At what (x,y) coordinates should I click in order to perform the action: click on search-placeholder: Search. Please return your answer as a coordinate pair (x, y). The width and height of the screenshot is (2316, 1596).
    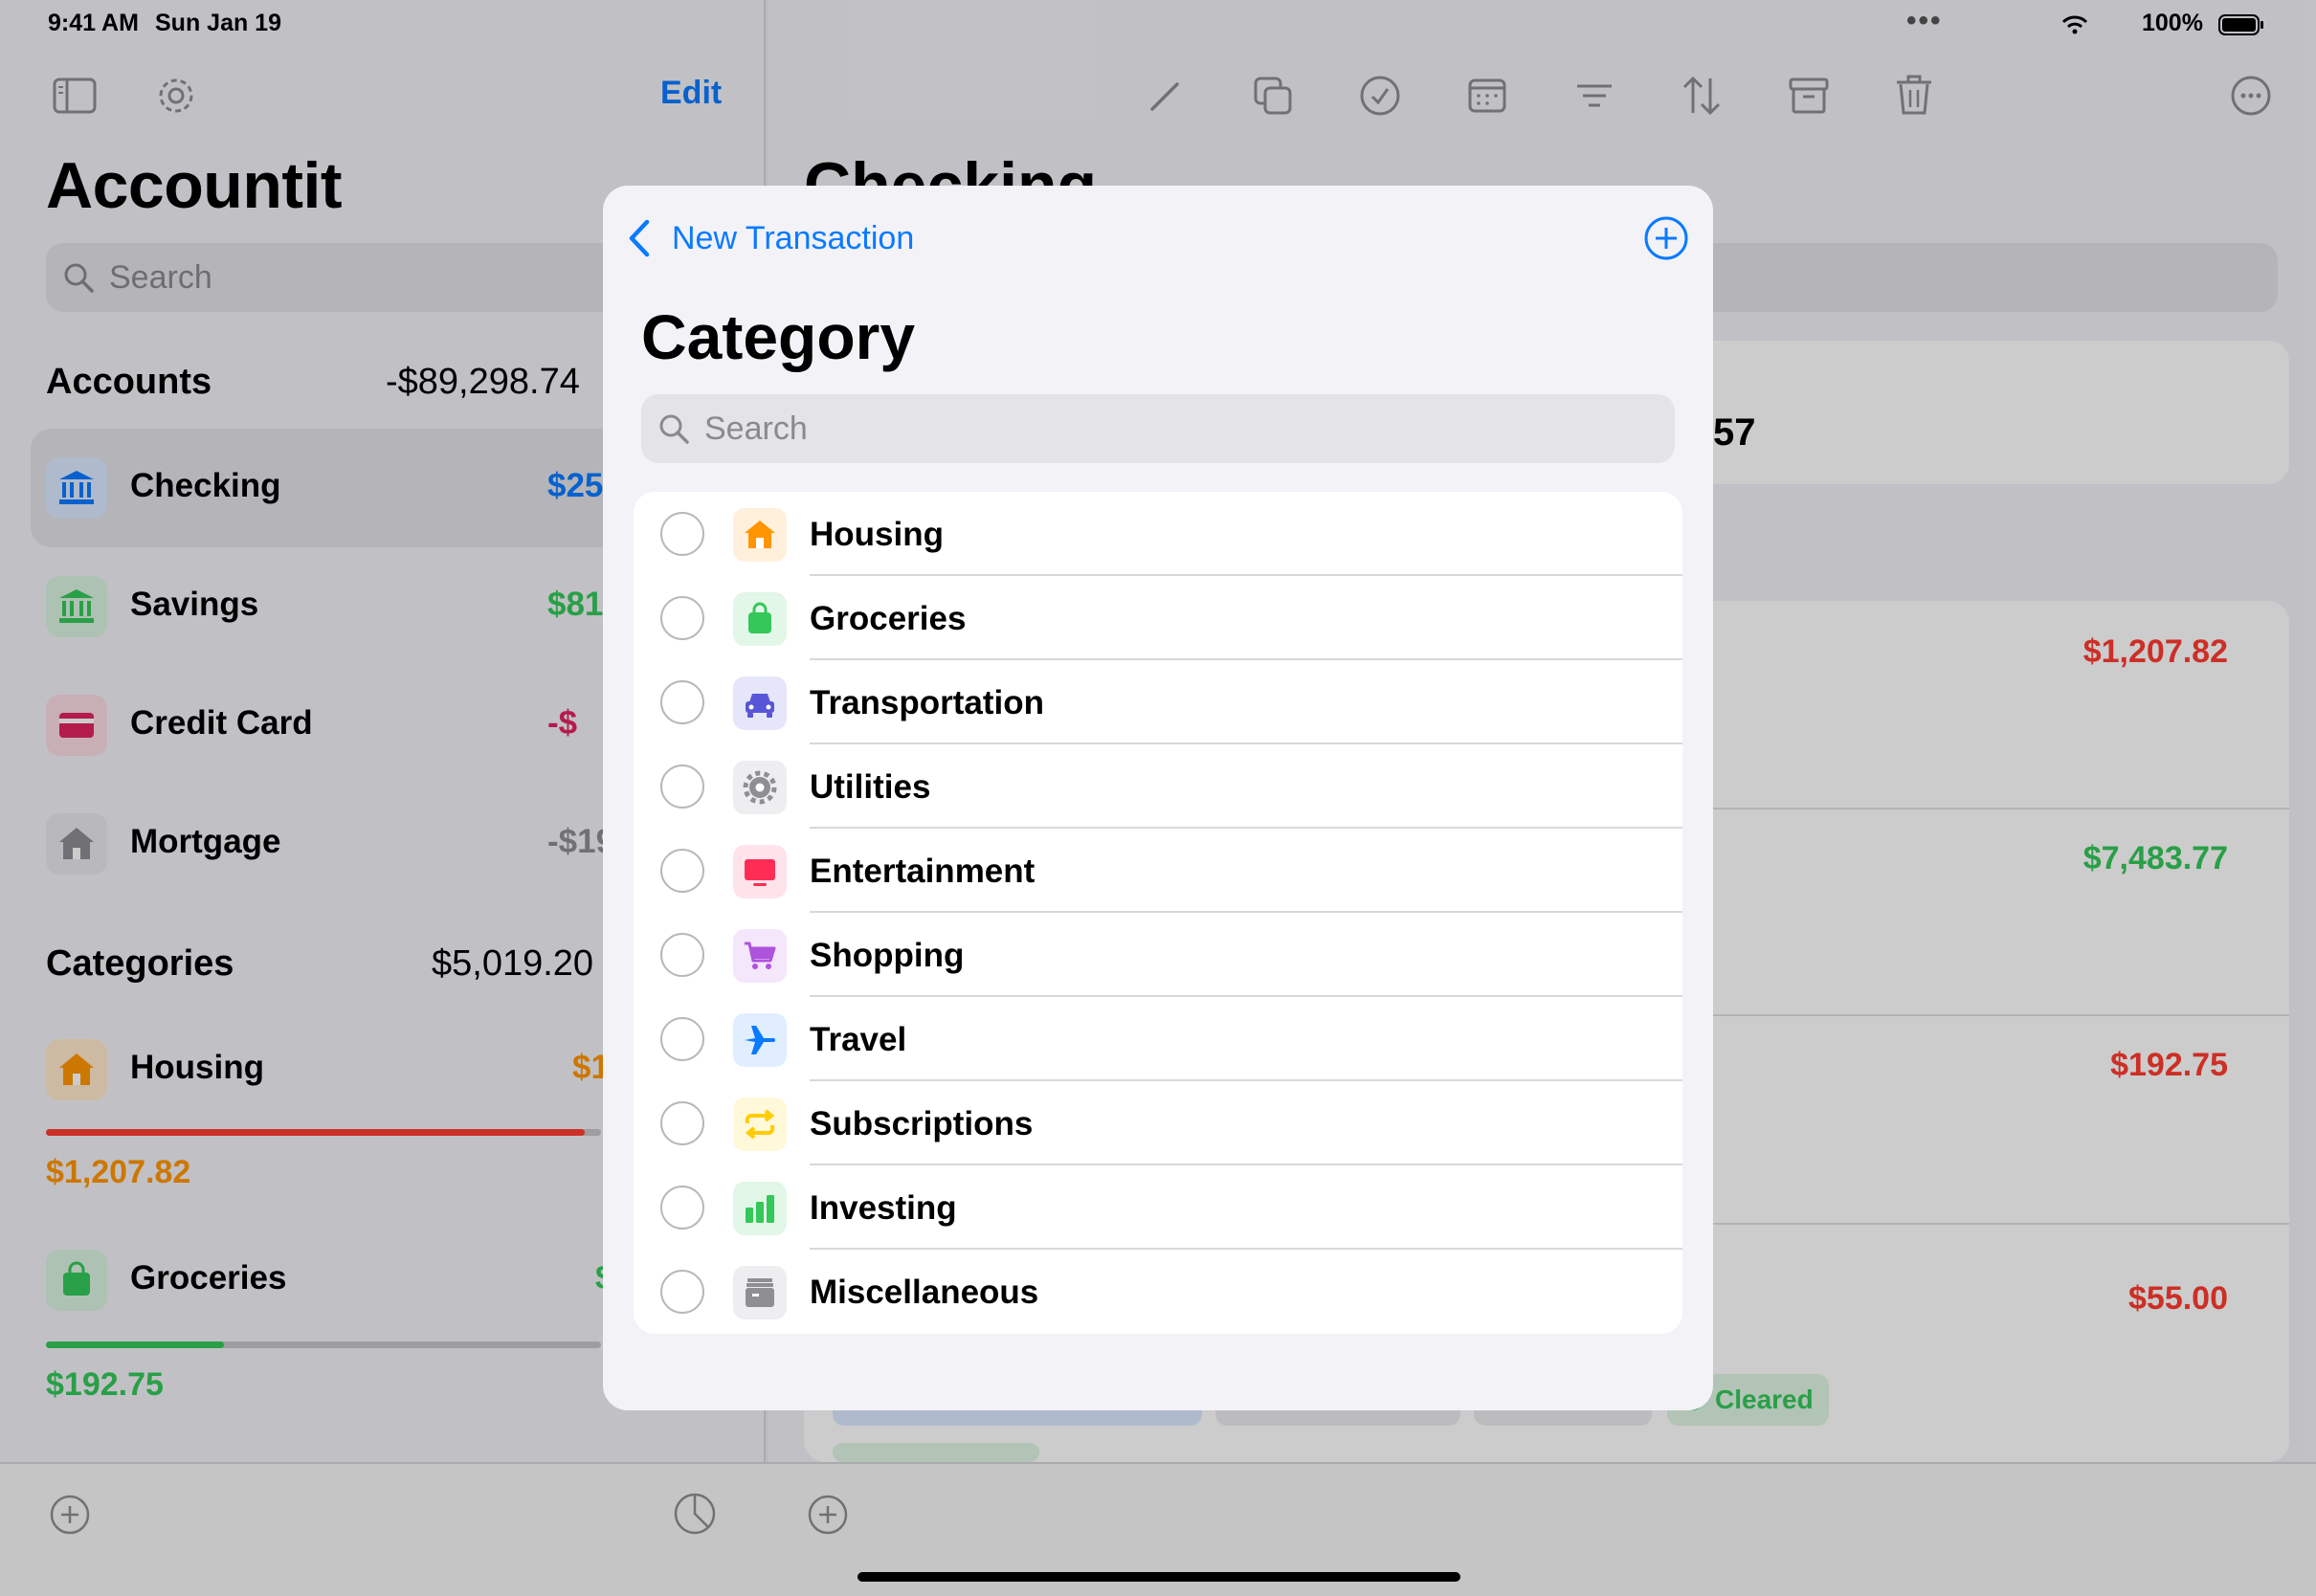
    Looking at the image, I should click on (756, 429).